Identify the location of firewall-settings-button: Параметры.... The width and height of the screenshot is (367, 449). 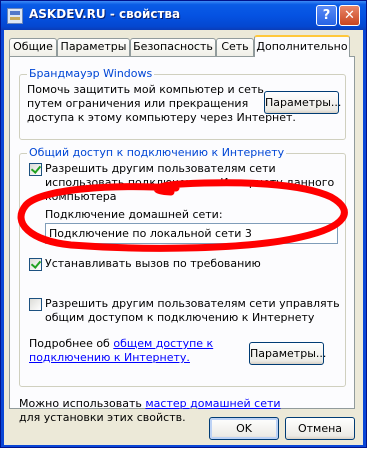
(302, 102).